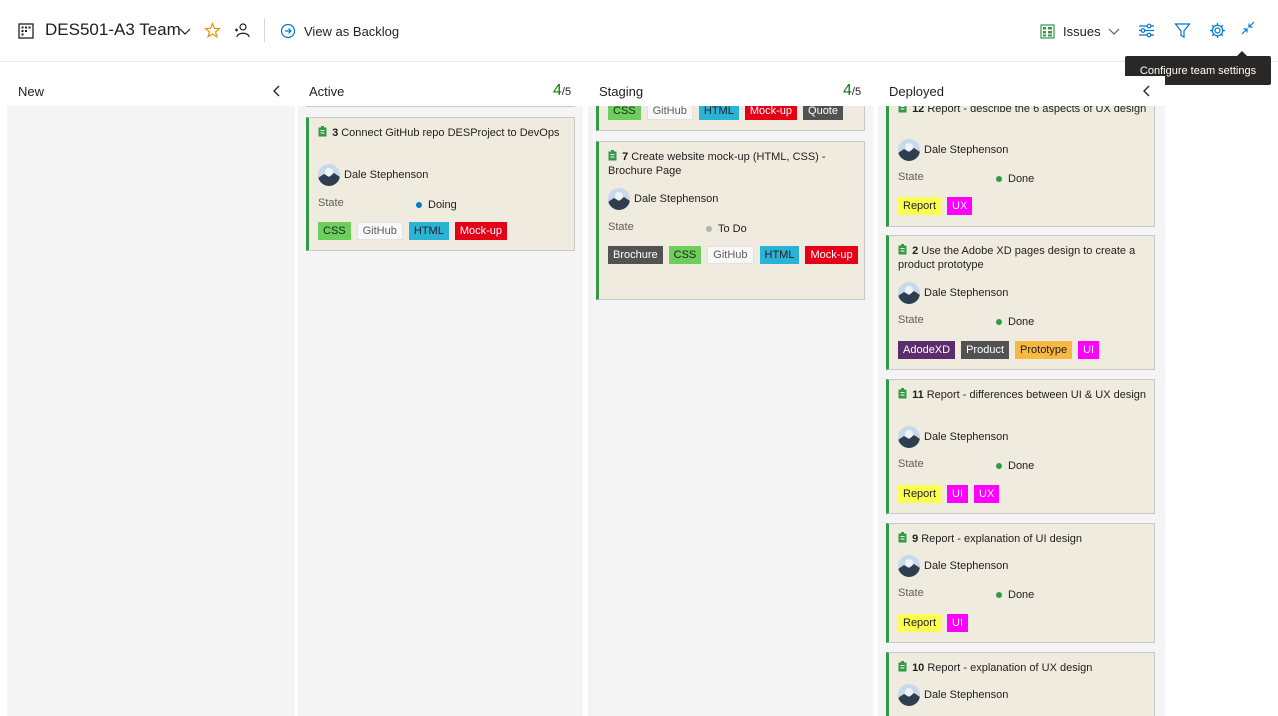  I want to click on board-grid-icon, so click(26, 31).